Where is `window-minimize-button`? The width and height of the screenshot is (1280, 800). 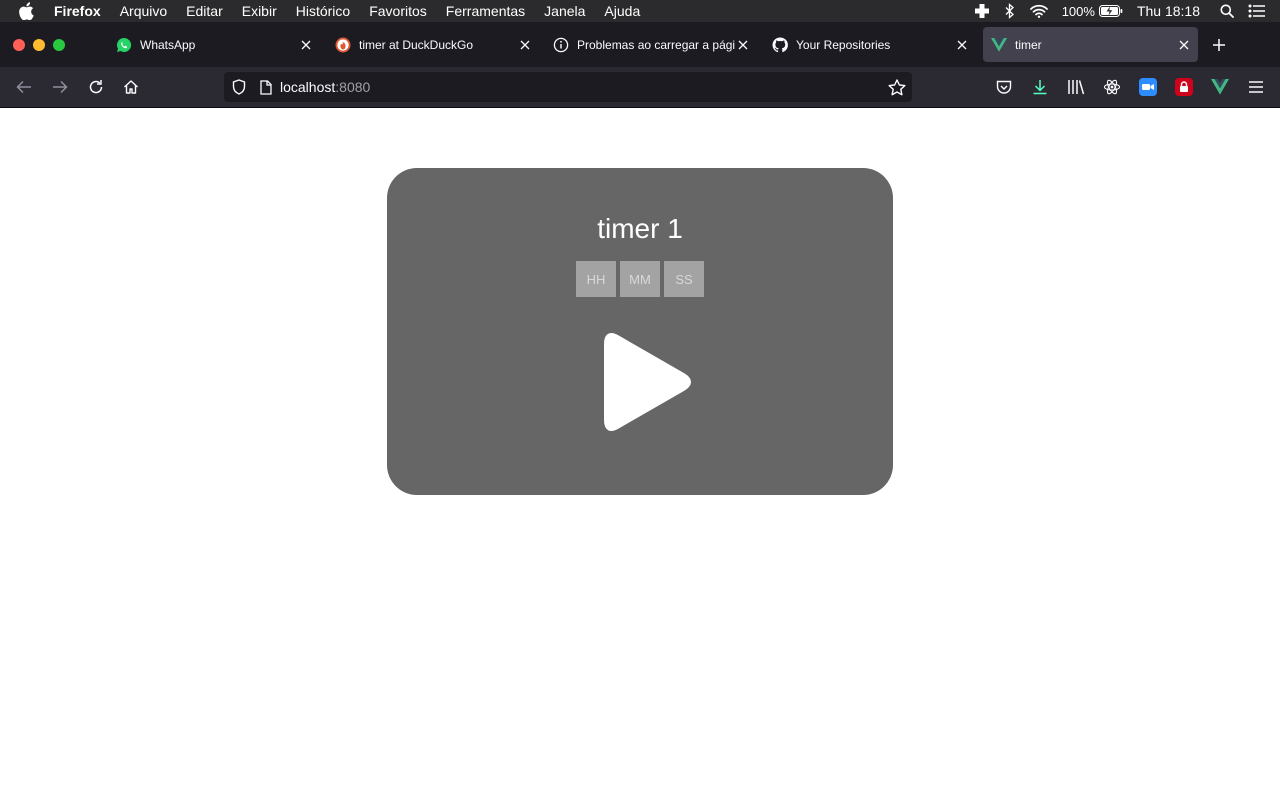 window-minimize-button is located at coordinates (39, 45).